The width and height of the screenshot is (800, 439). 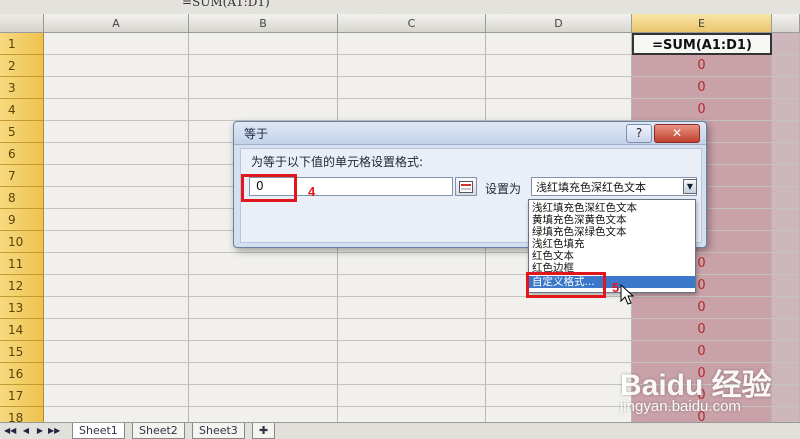 I want to click on formula-bar: =SUM(A1:D1), so click(x=400, y=7).